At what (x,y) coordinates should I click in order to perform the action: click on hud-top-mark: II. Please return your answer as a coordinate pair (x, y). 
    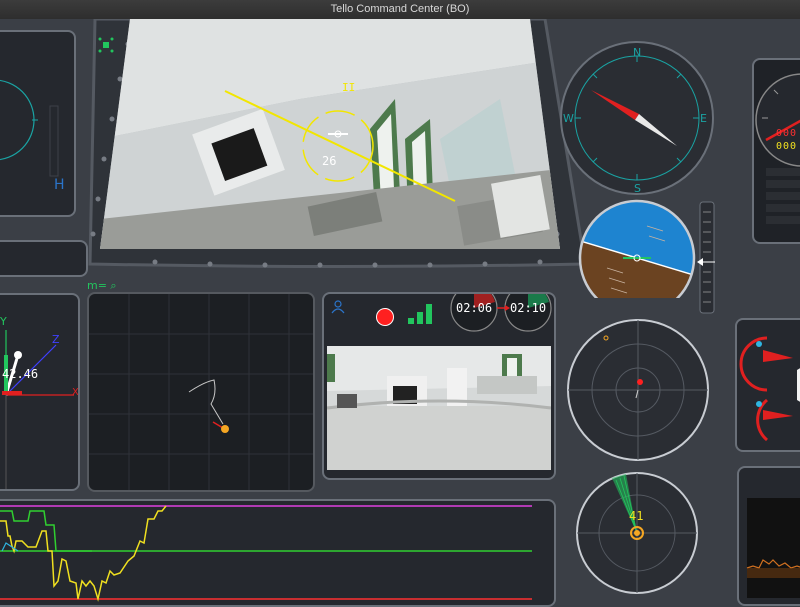
    Looking at the image, I should click on (348, 87).